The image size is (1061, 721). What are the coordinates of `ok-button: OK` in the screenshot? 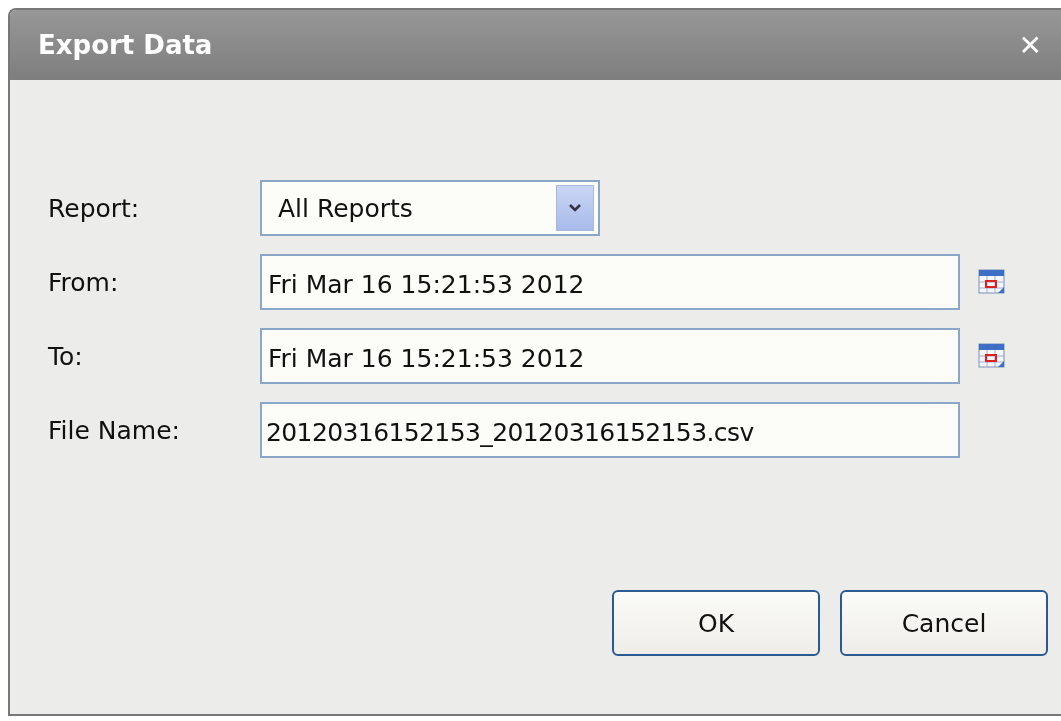 It's located at (716, 623).